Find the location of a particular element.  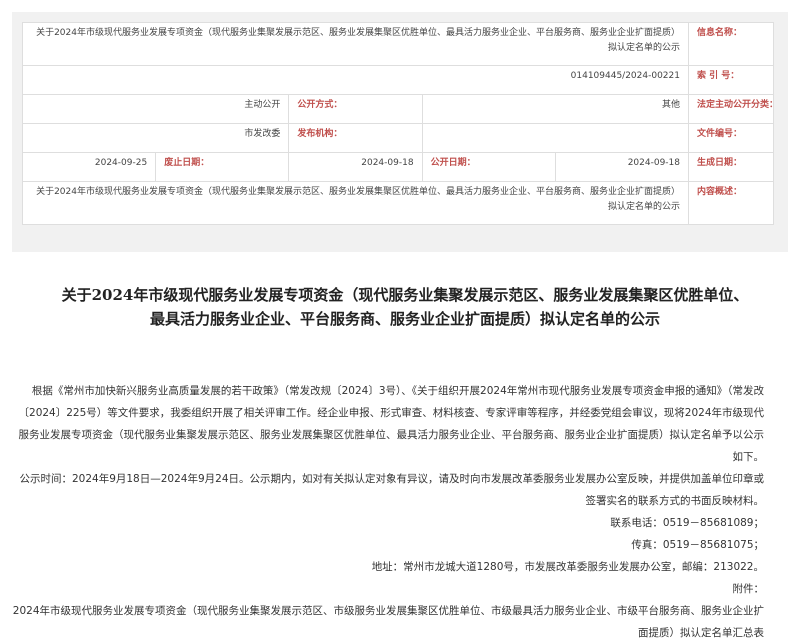

published-label: 公开日期： is located at coordinates (488, 167).